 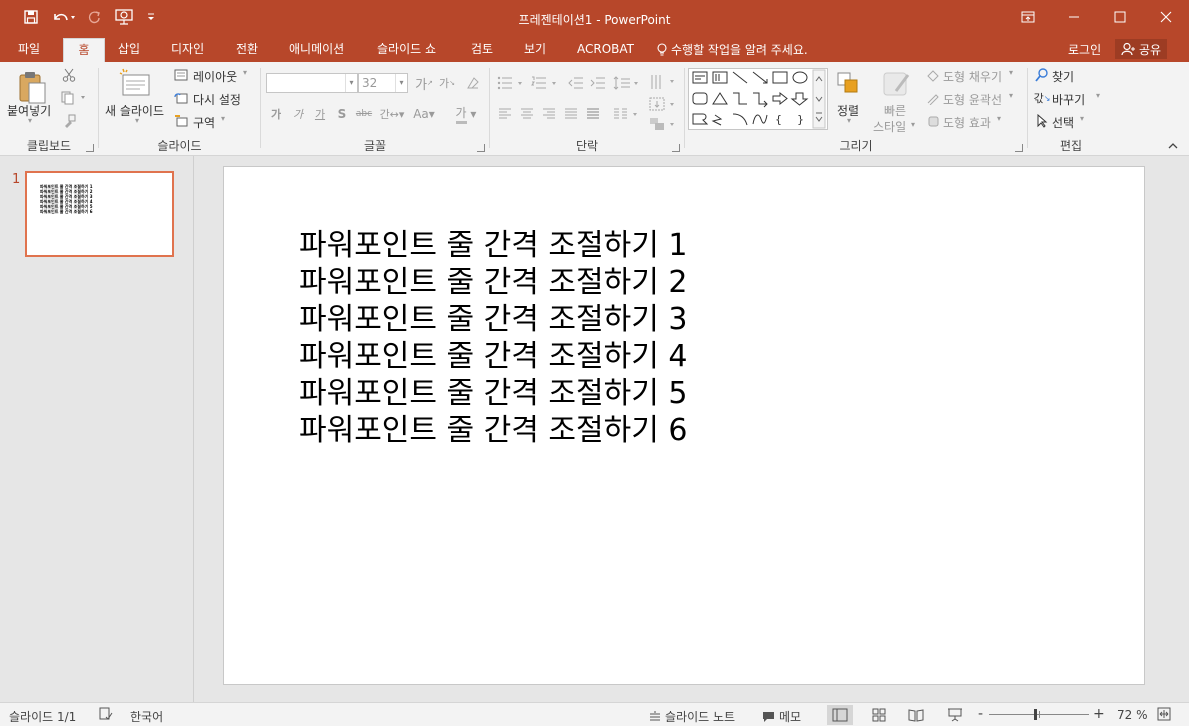 I want to click on line-spacing-icon, so click(x=627, y=83).